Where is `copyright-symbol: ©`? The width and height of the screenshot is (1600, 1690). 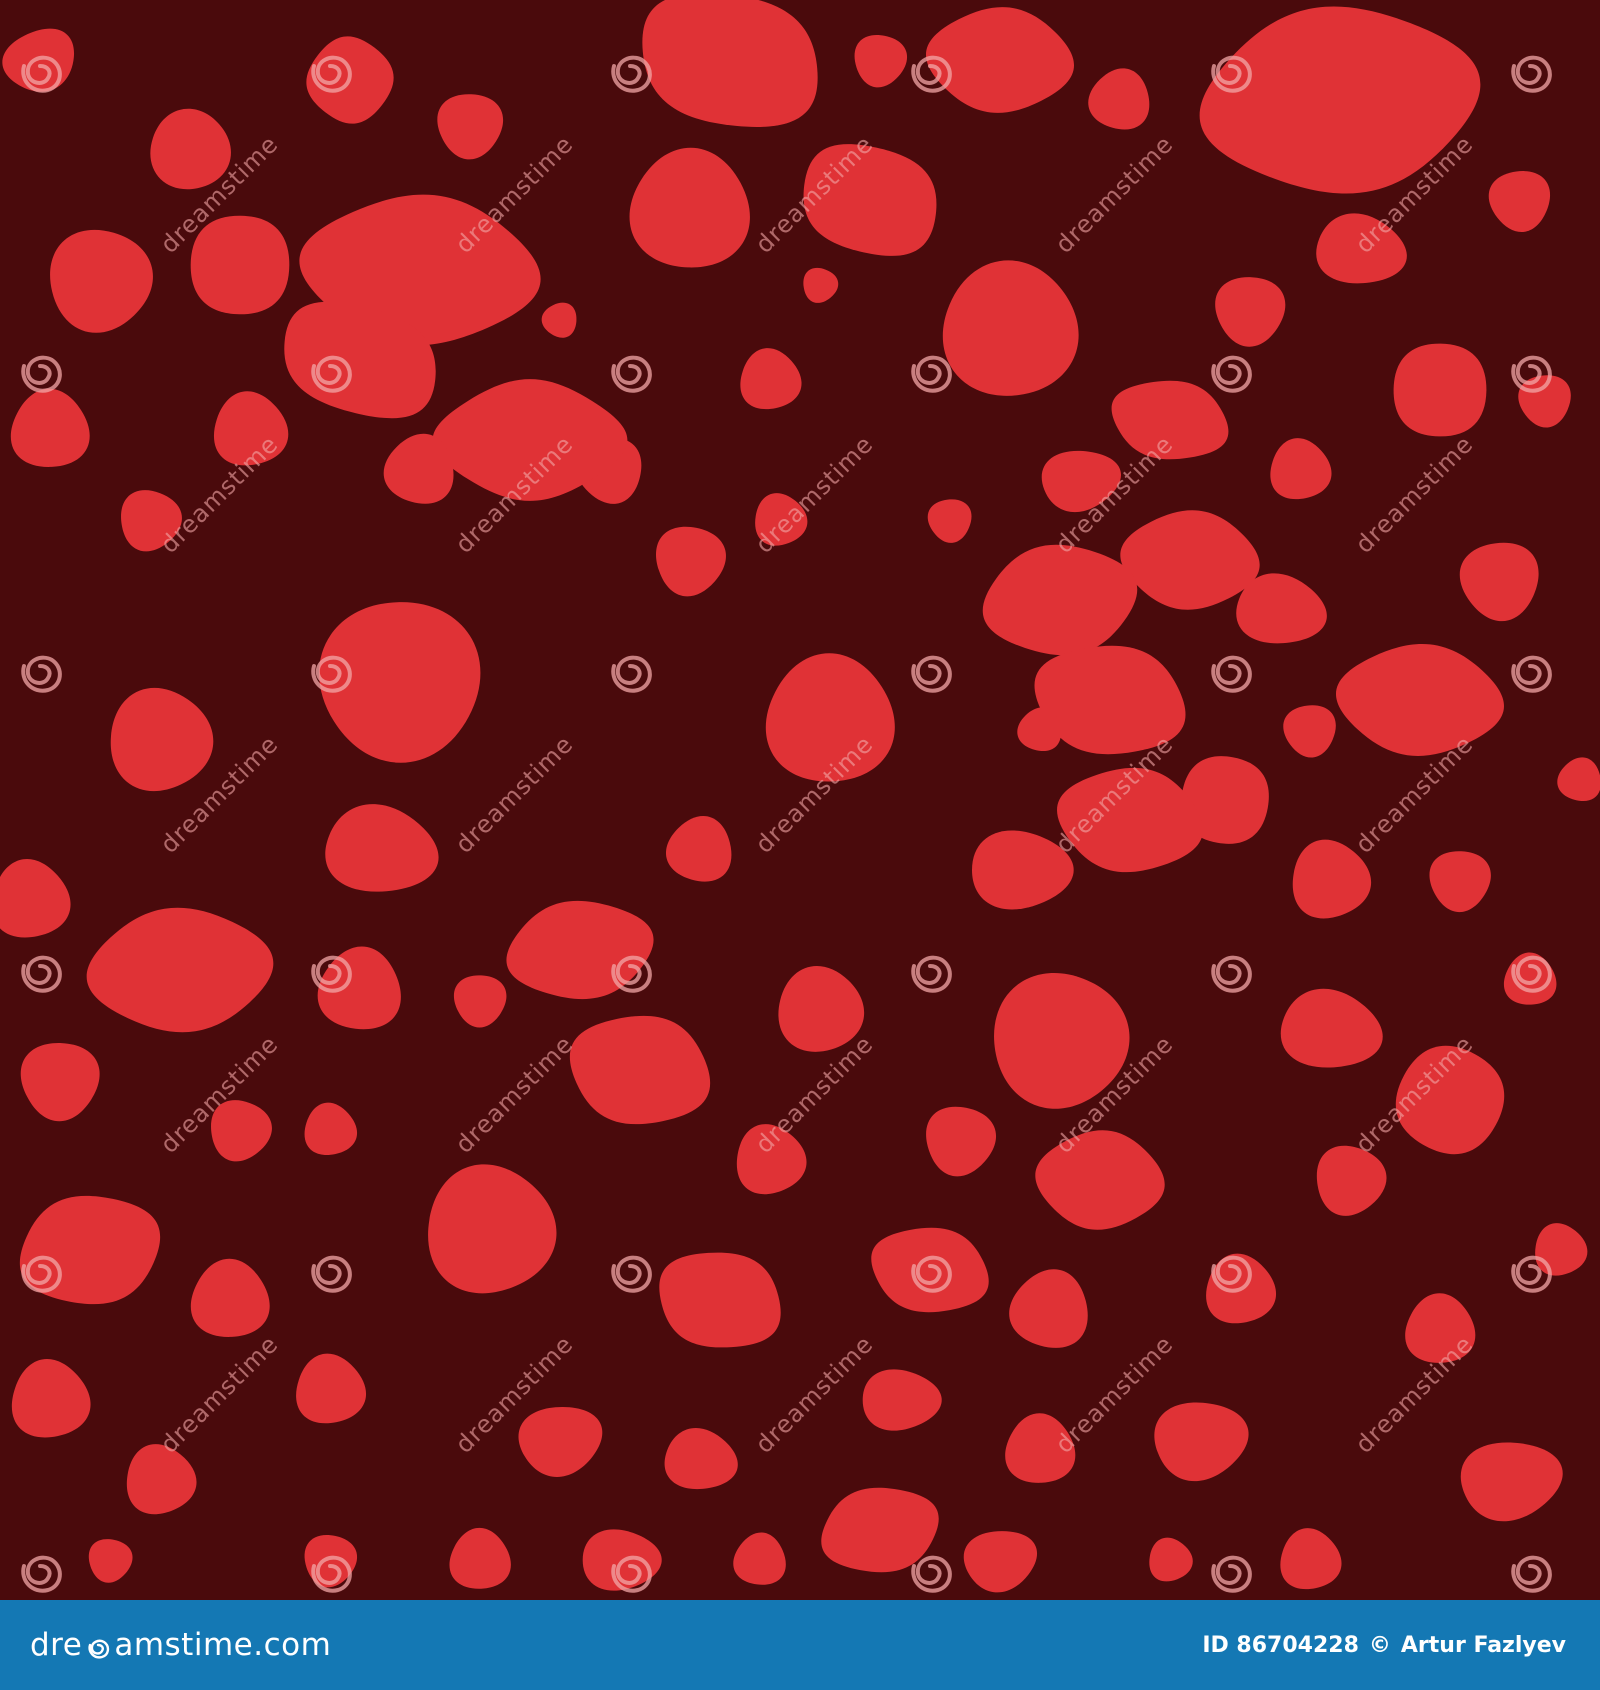 copyright-symbol: © is located at coordinates (1379, 1645).